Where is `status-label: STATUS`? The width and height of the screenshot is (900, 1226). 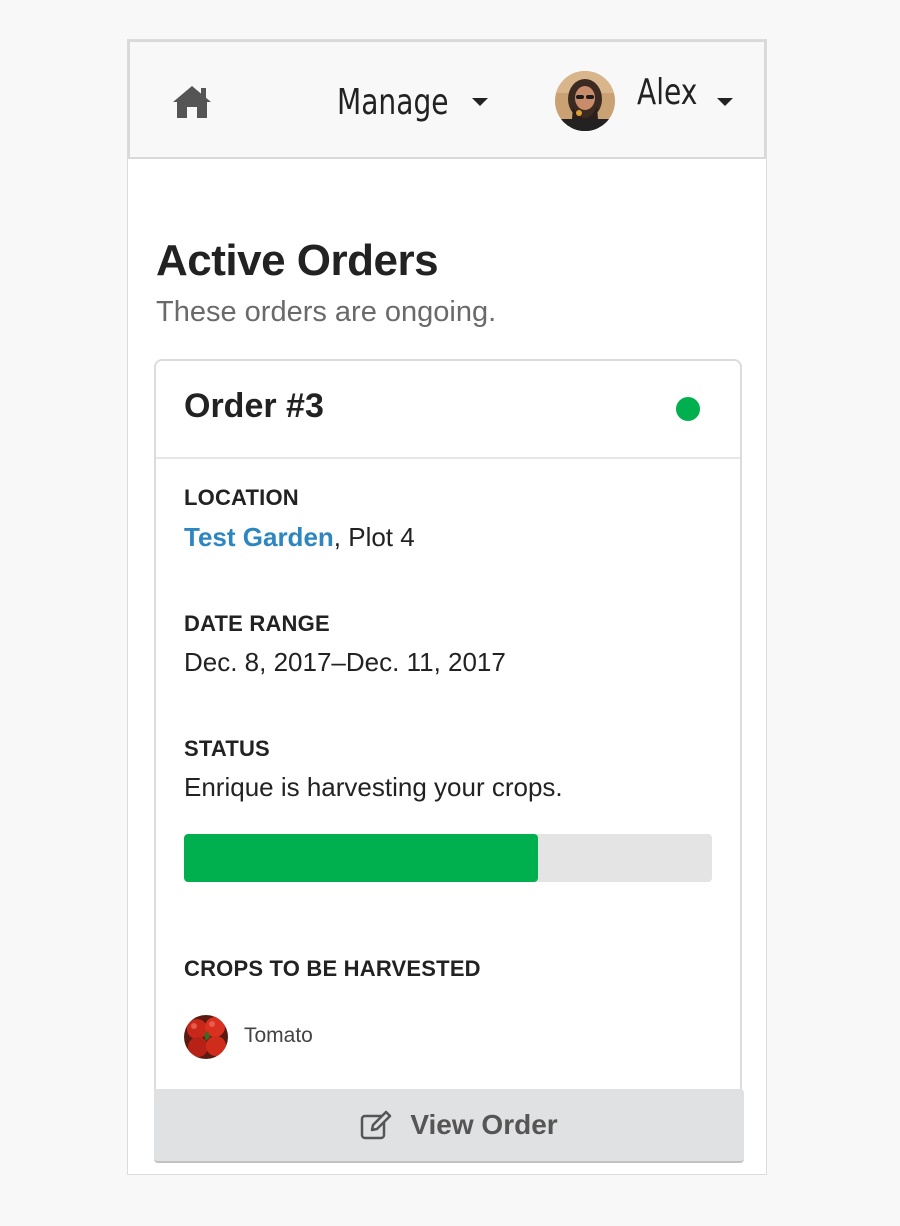 status-label: STATUS is located at coordinates (227, 748).